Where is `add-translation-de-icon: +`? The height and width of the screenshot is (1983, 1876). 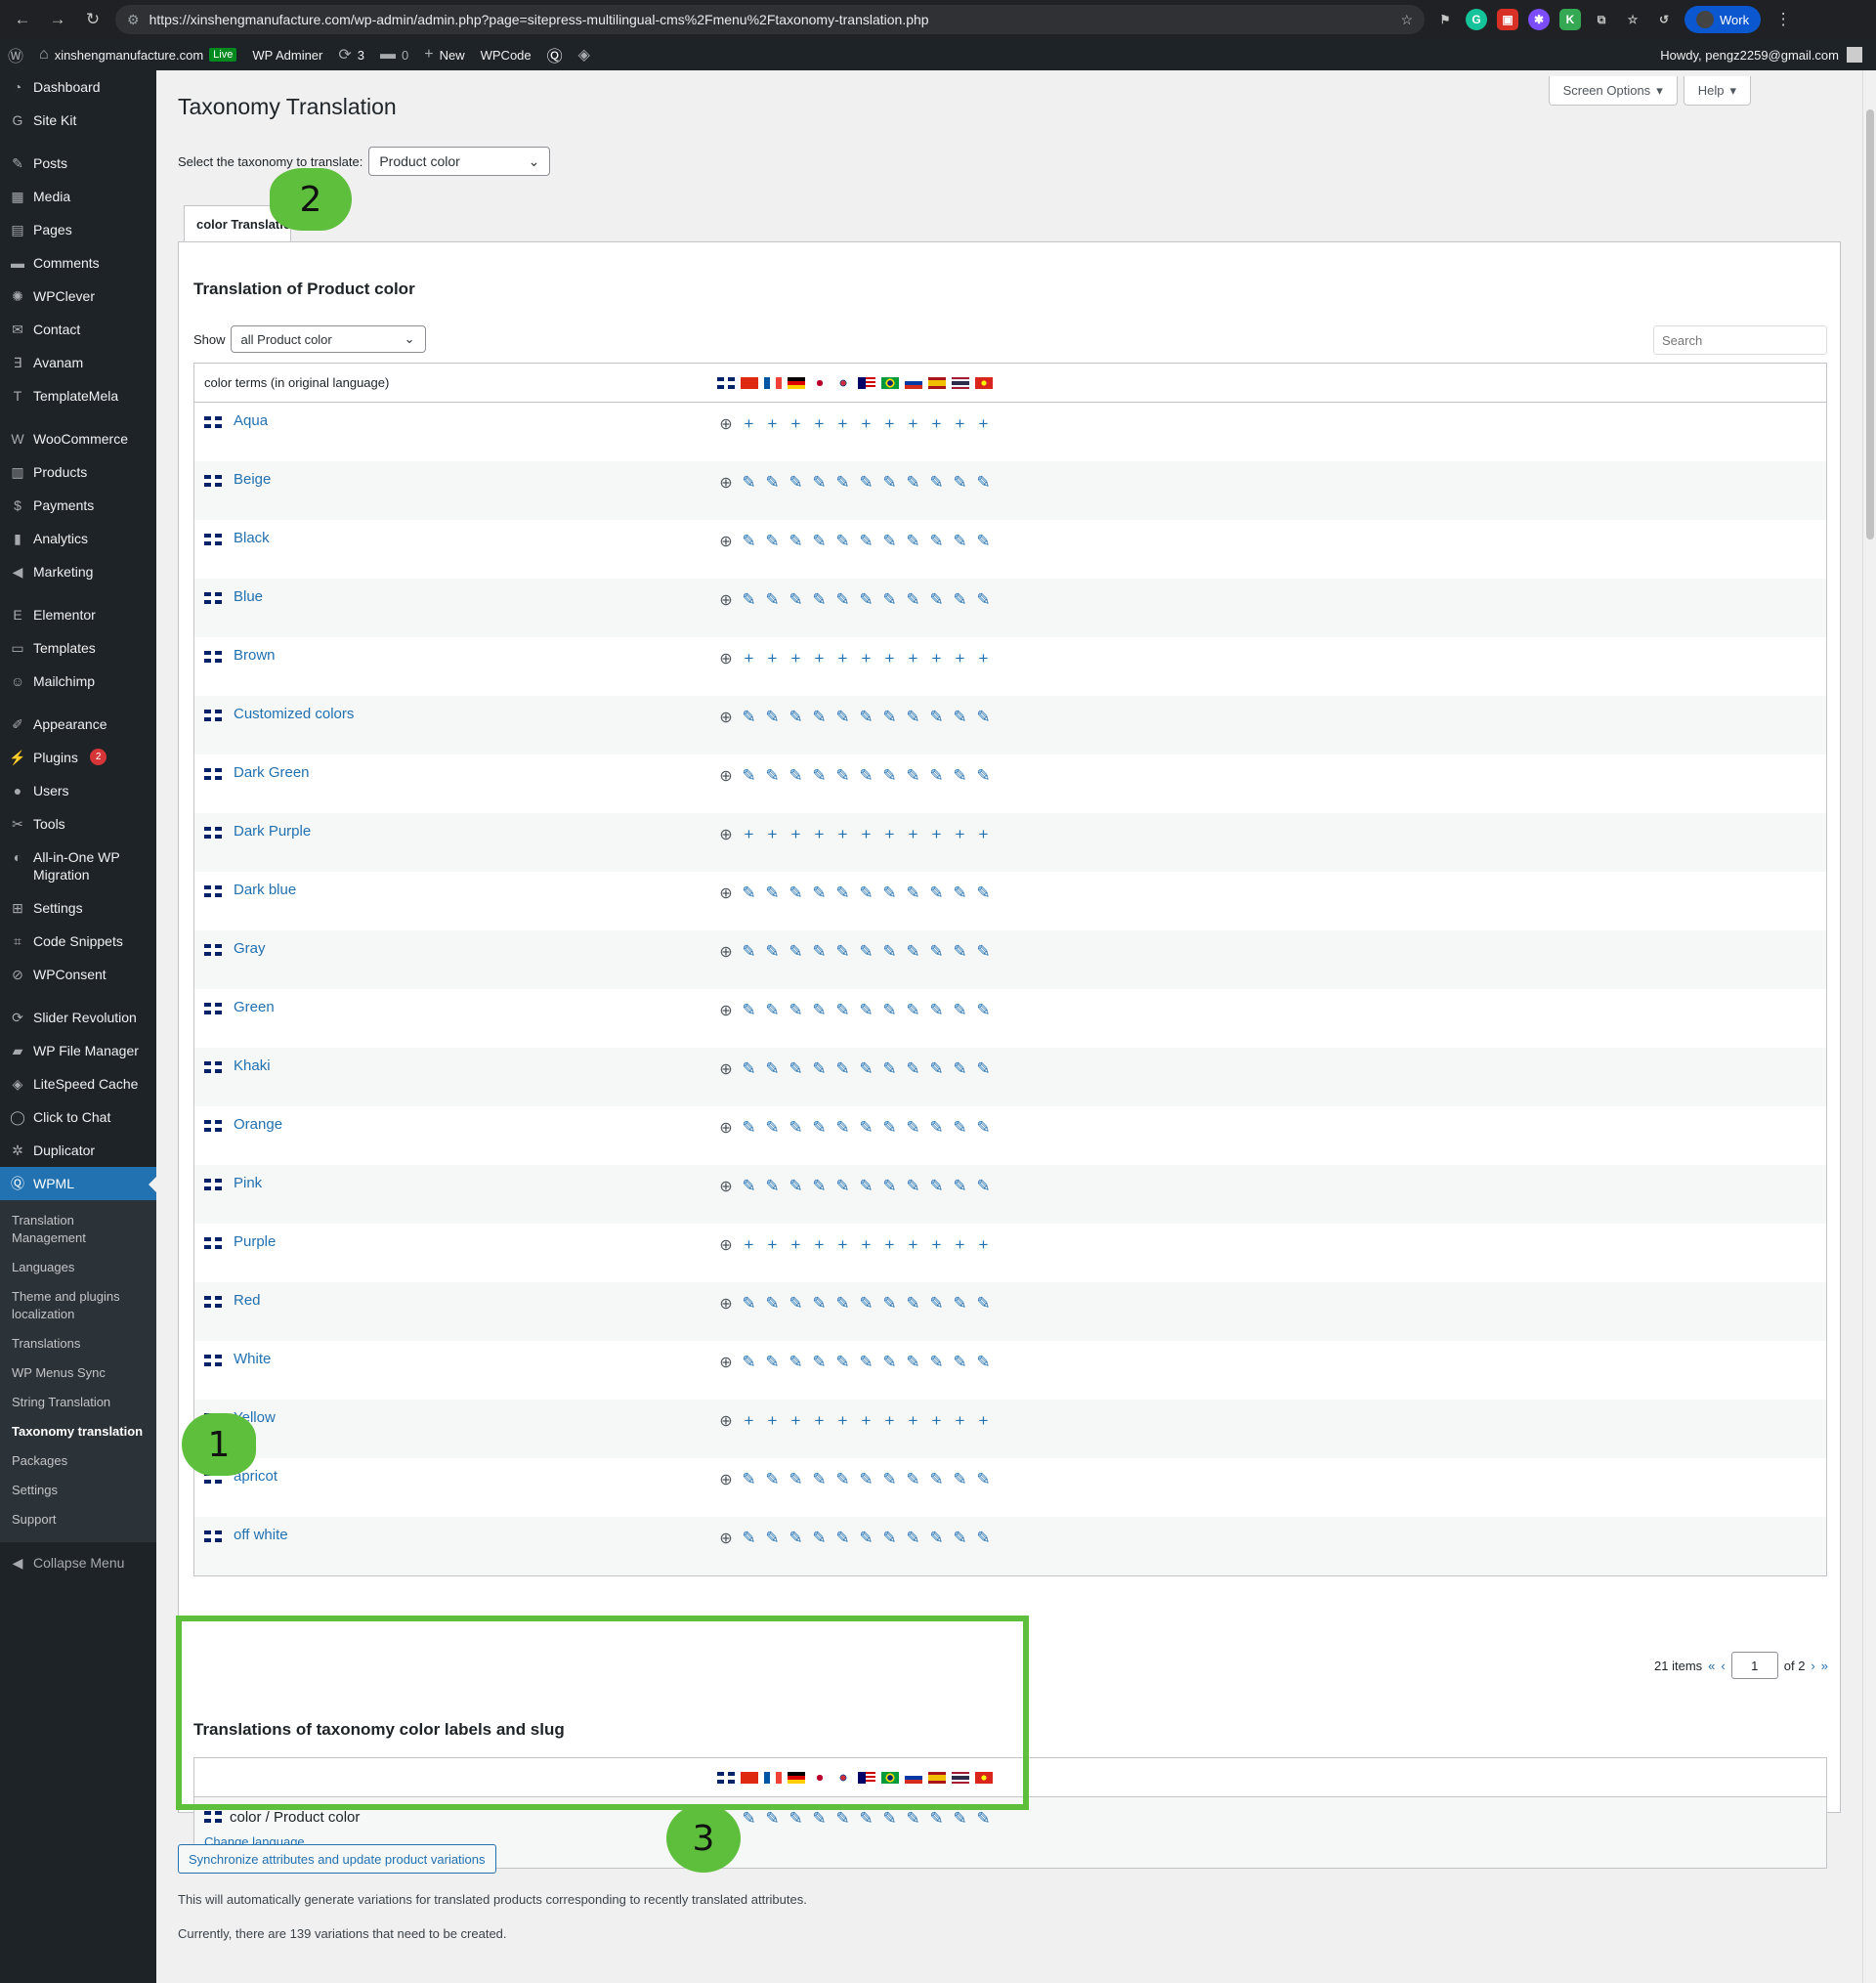
add-translation-de-icon: + is located at coordinates (796, 834).